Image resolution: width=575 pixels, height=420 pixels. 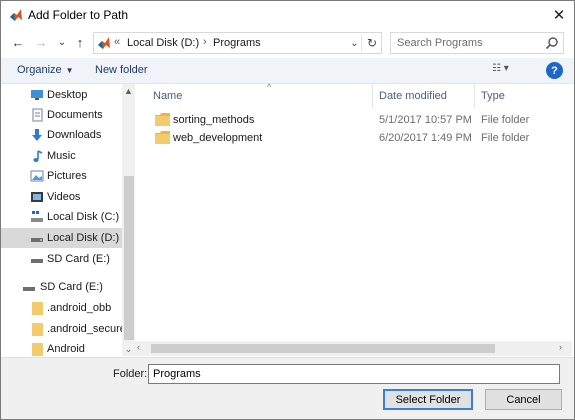 What do you see at coordinates (560, 347) in the screenshot?
I see `scroll-right-arrow-icon: ›` at bounding box center [560, 347].